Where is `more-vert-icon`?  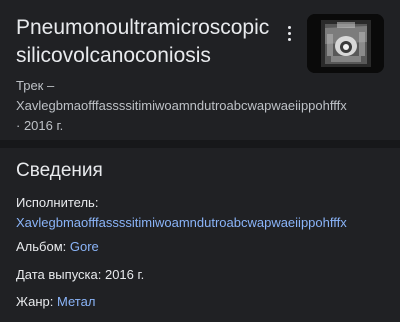
more-vert-icon is located at coordinates (289, 33).